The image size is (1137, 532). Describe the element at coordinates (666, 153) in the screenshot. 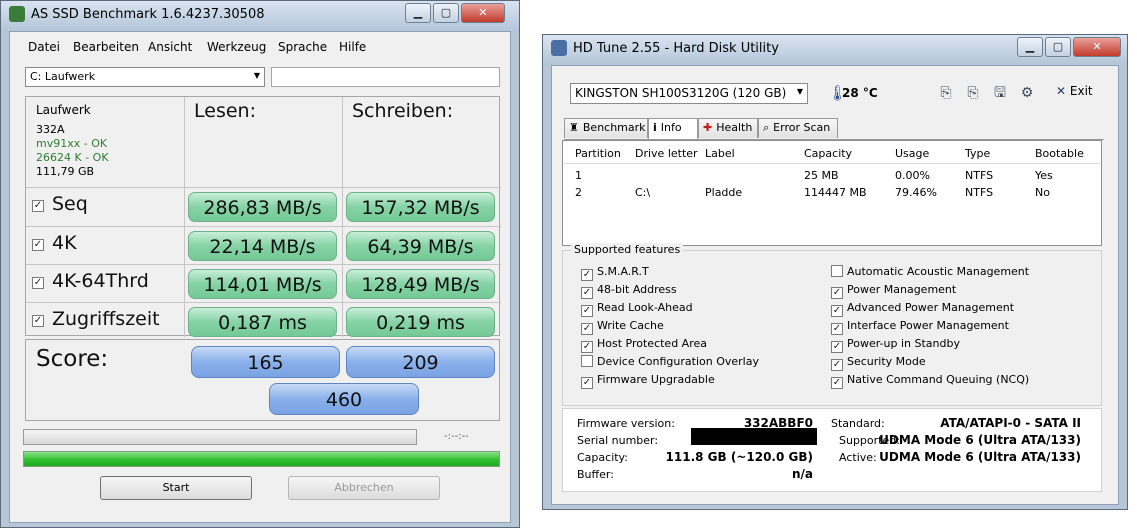

I see `col-drive-letter: Drive letter` at that location.